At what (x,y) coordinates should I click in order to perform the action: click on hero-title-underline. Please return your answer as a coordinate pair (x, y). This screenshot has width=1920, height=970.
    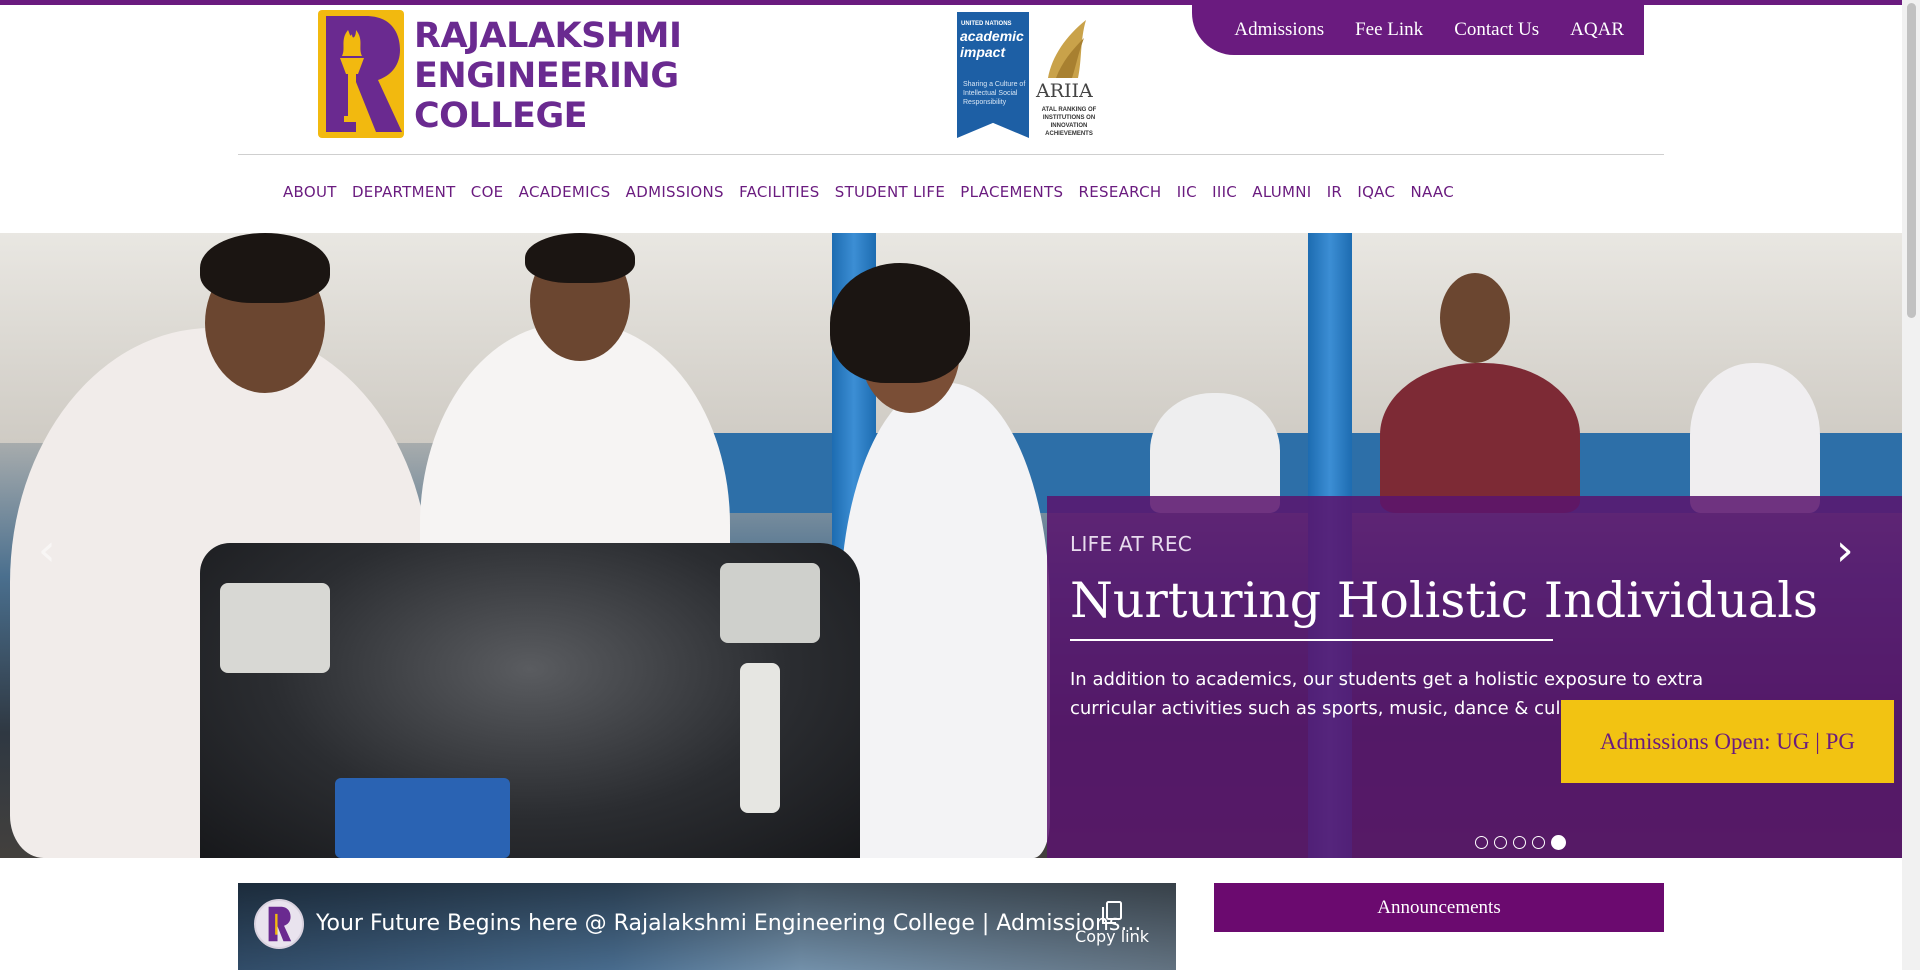
    Looking at the image, I should click on (1311, 640).